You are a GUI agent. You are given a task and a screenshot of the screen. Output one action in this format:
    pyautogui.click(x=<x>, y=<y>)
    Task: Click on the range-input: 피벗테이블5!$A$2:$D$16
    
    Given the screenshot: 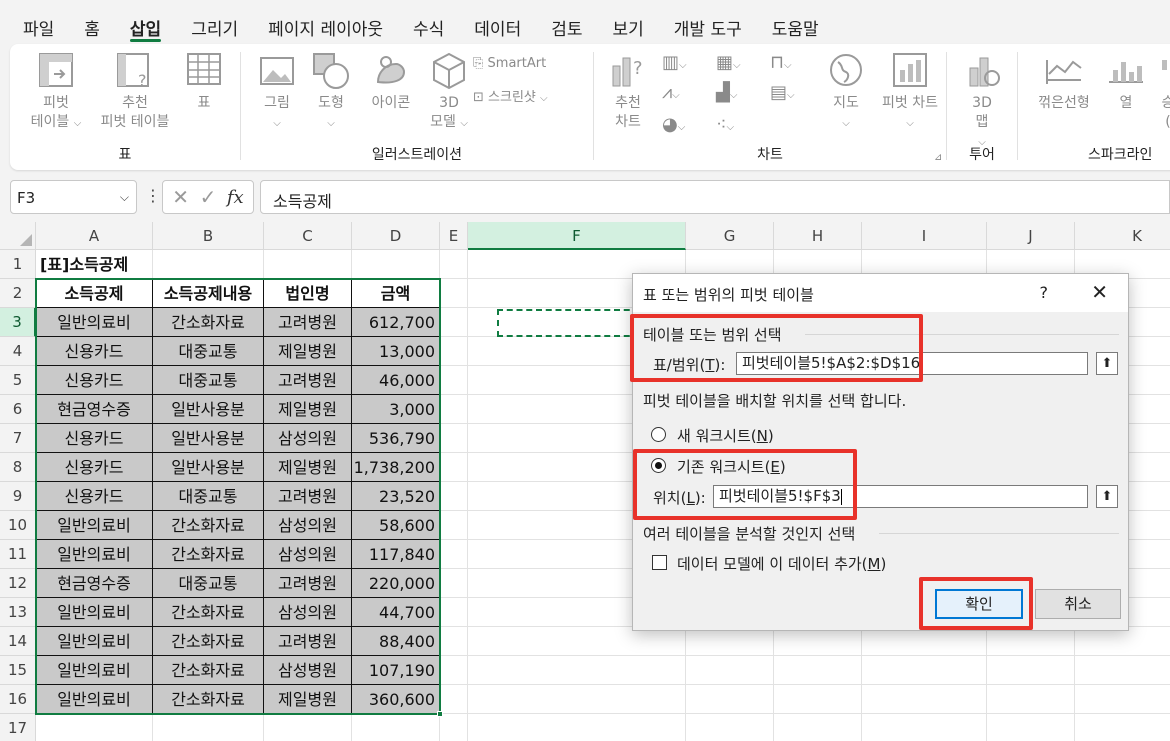 What is the action you would take?
    pyautogui.click(x=912, y=363)
    